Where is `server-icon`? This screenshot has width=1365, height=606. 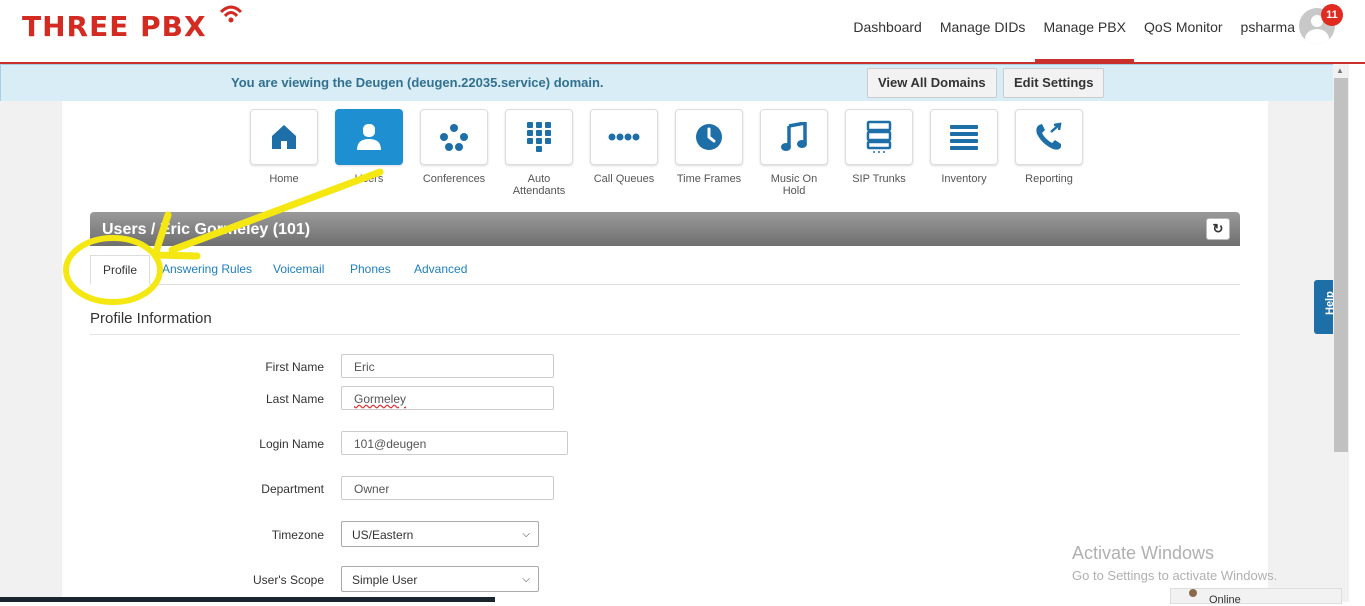
server-icon is located at coordinates (879, 136).